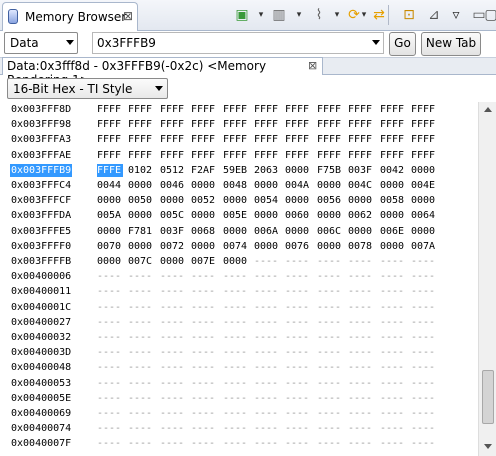 This screenshot has width=496, height=456. I want to click on memory-cell: 0058, so click(393, 200).